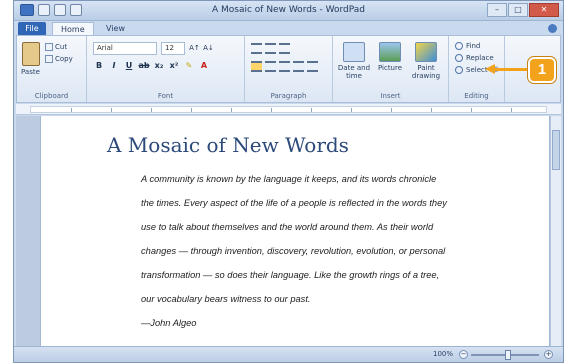 This screenshot has width=570, height=363. What do you see at coordinates (390, 96) in the screenshot?
I see `insert-group-label: Insert` at bounding box center [390, 96].